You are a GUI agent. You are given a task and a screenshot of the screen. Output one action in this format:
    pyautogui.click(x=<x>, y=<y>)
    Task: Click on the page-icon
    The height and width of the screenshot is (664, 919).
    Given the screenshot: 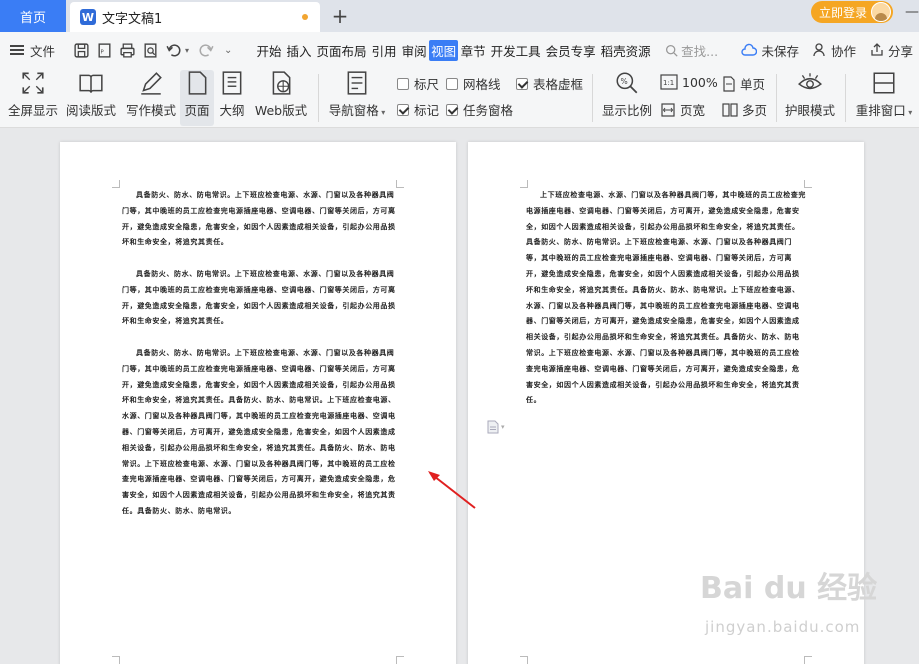 What is the action you would take?
    pyautogui.click(x=197, y=83)
    